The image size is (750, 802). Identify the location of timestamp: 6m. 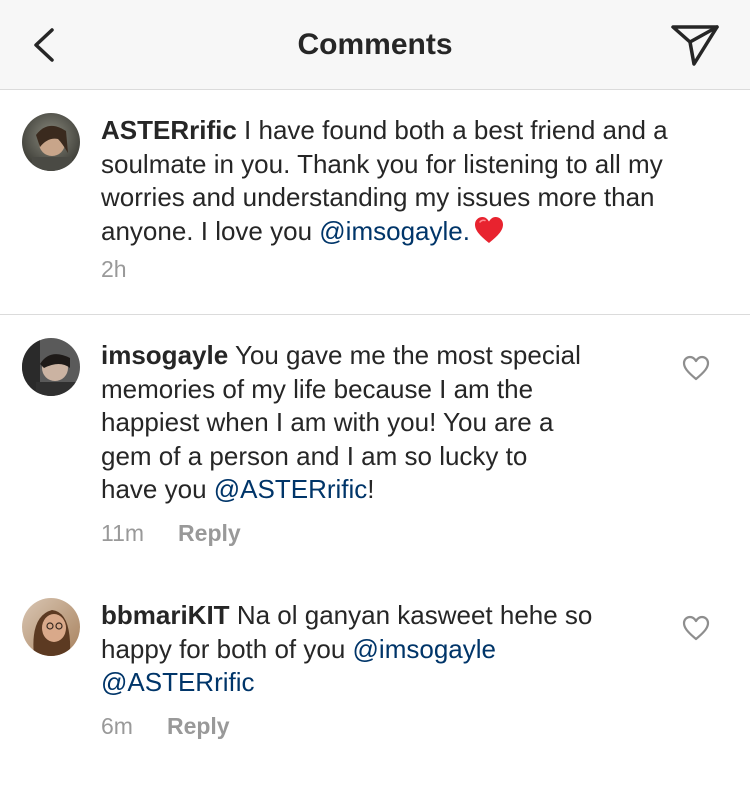
(117, 726).